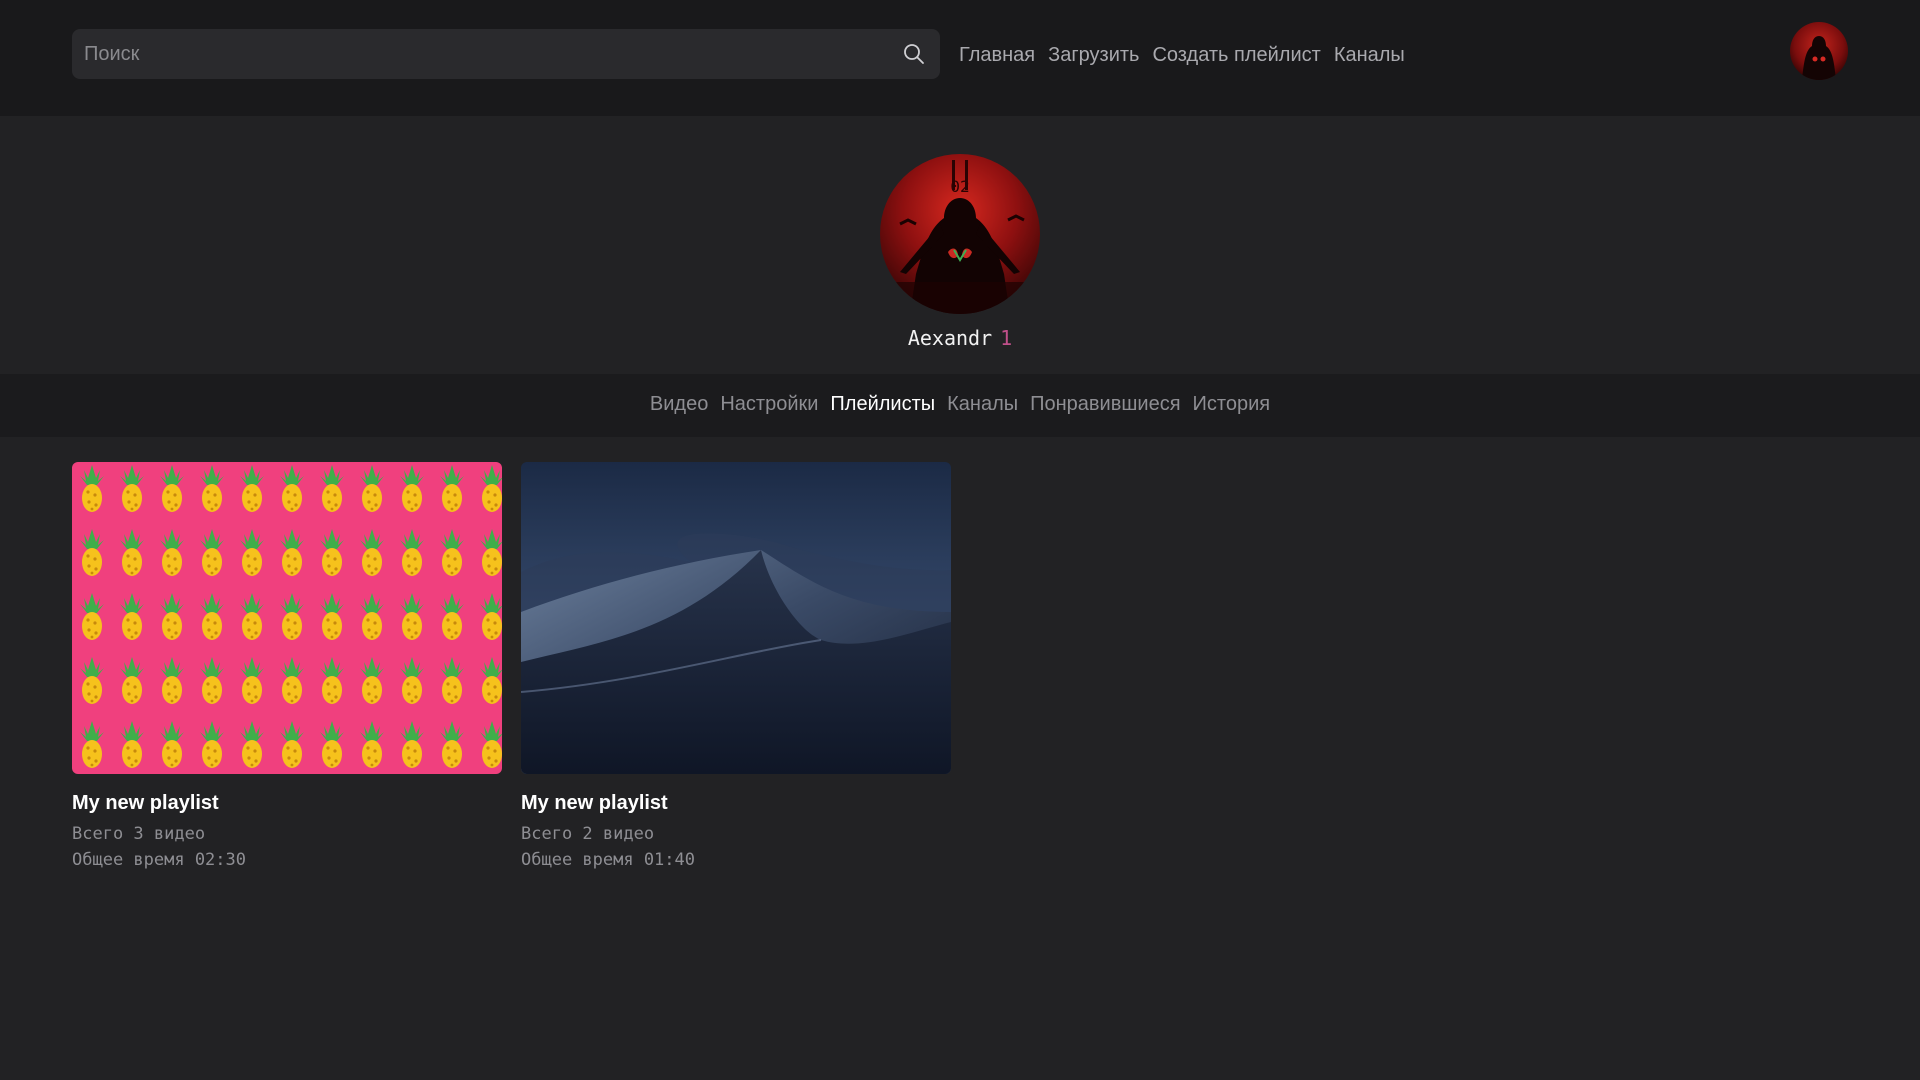  I want to click on playlist-video-count: Всего 3 видео, so click(139, 834).